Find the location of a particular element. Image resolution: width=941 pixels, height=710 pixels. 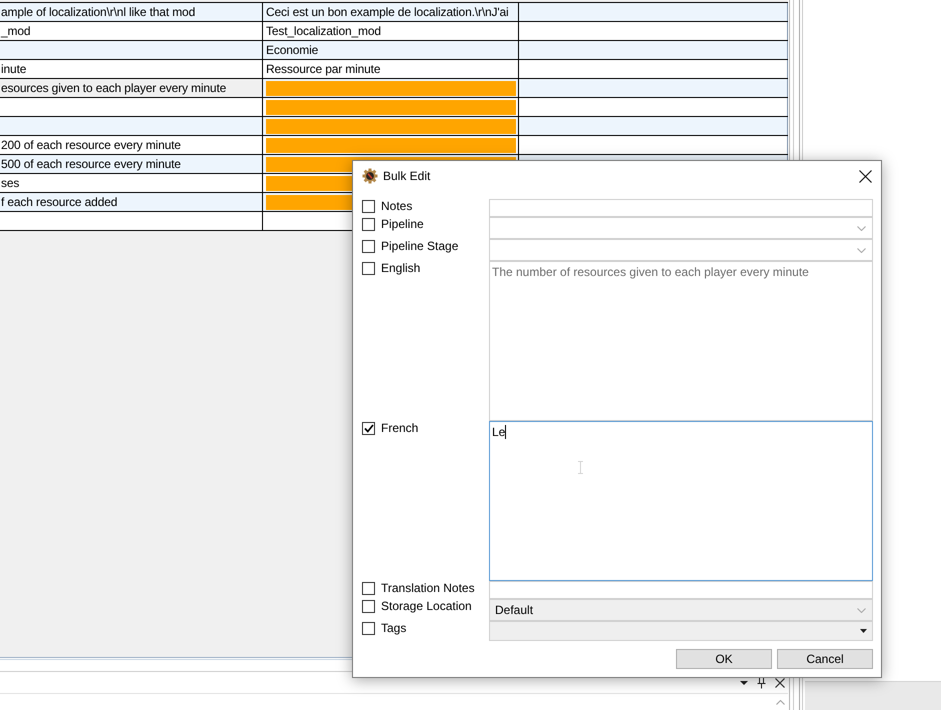

table-cell: 500 of each resource every minute is located at coordinates (131, 164).